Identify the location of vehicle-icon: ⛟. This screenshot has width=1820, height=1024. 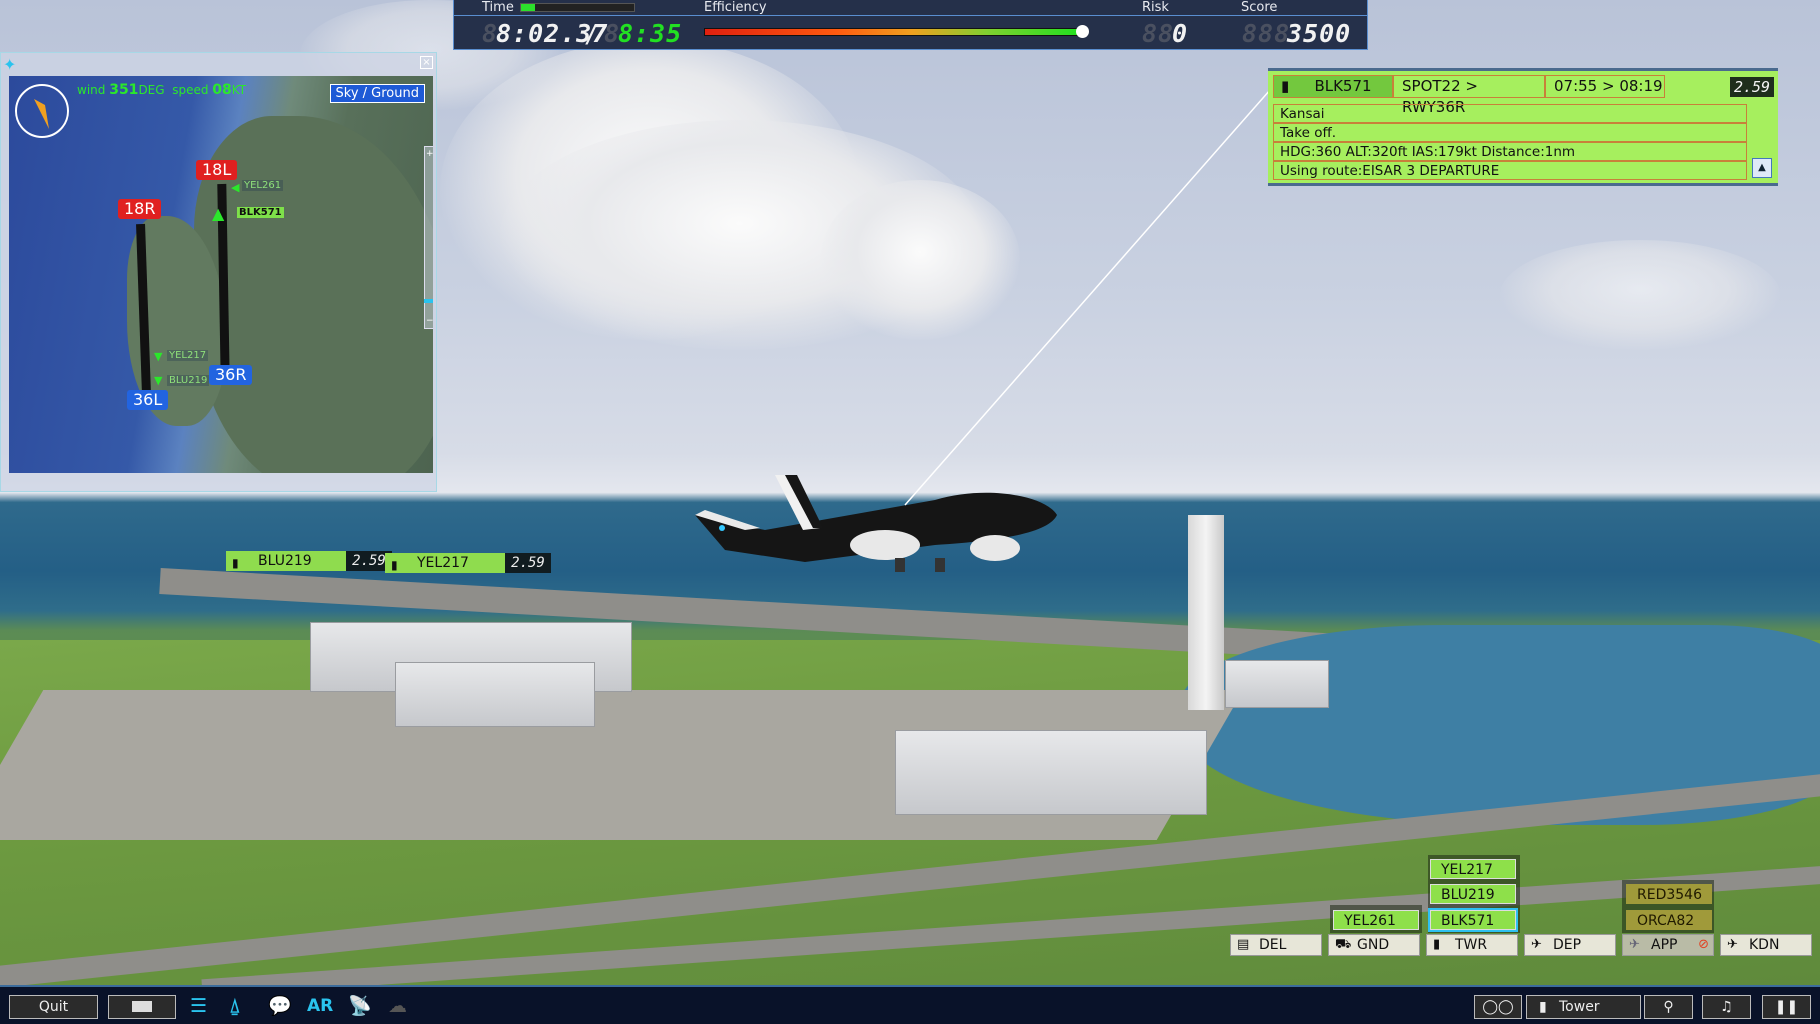
(1343, 944).